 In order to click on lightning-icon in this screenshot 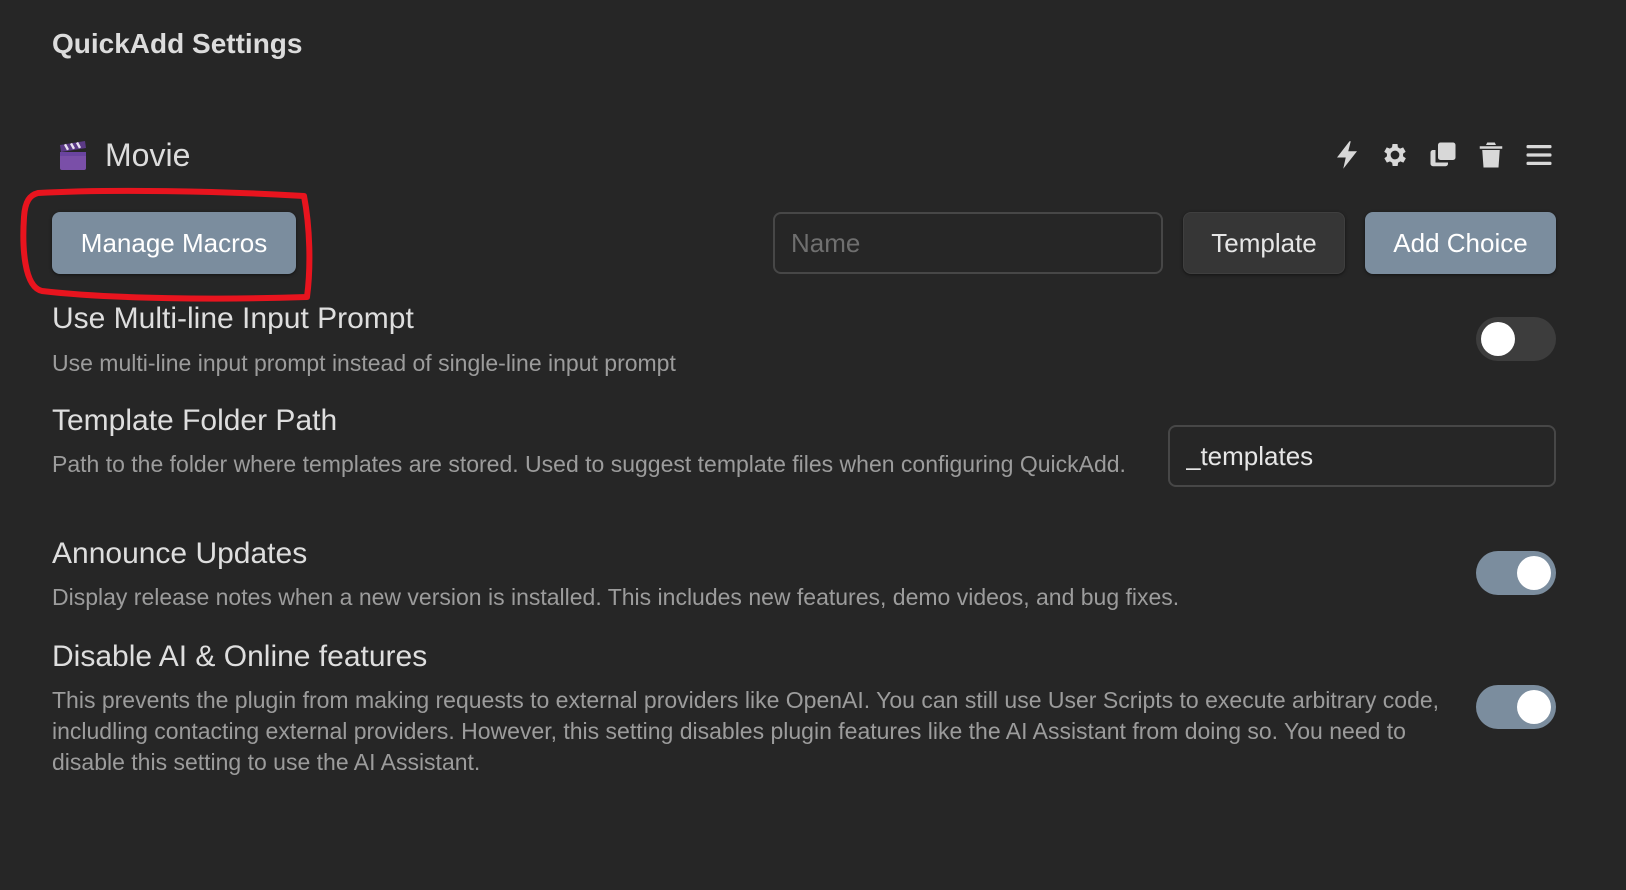, I will do `click(1347, 155)`.